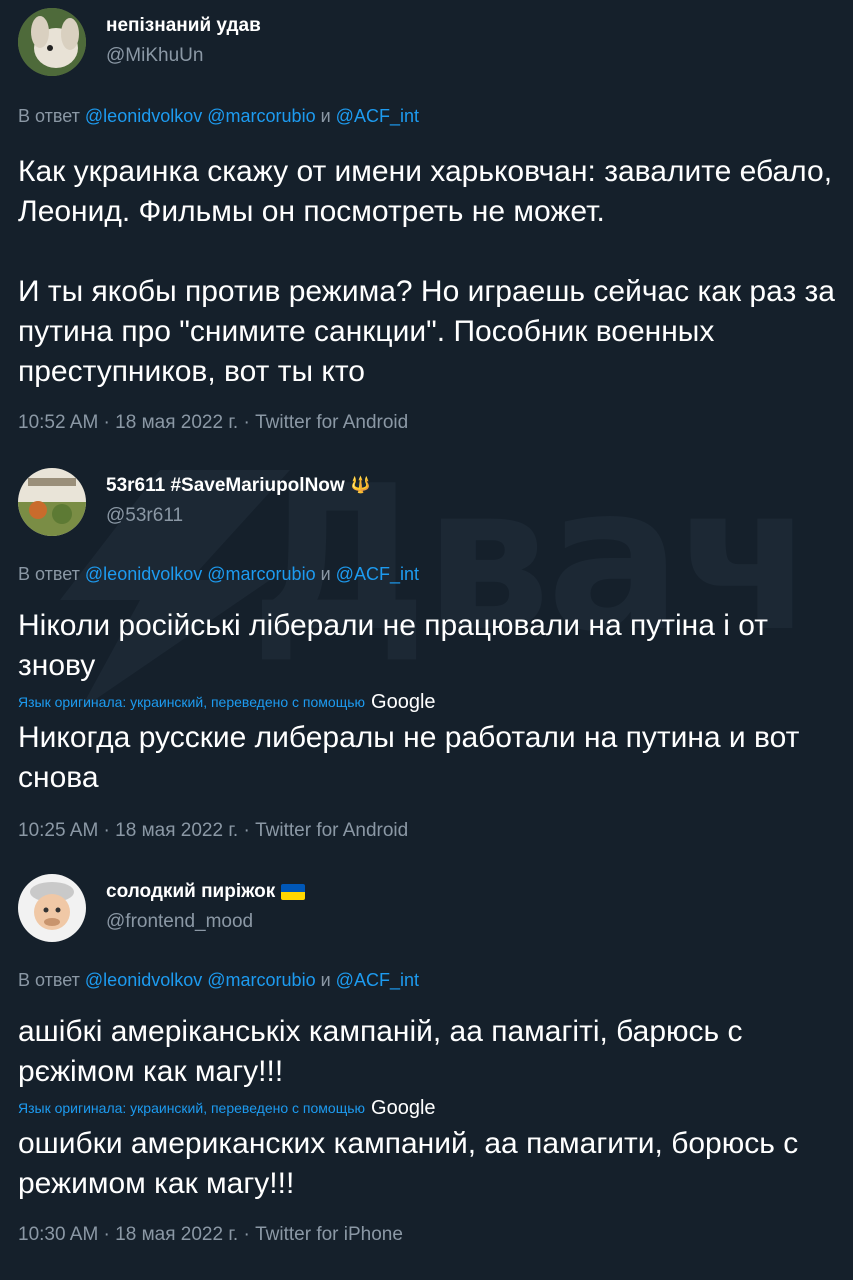 Image resolution: width=853 pixels, height=1280 pixels. I want to click on display-name: солодкий пиріжок, so click(206, 892).